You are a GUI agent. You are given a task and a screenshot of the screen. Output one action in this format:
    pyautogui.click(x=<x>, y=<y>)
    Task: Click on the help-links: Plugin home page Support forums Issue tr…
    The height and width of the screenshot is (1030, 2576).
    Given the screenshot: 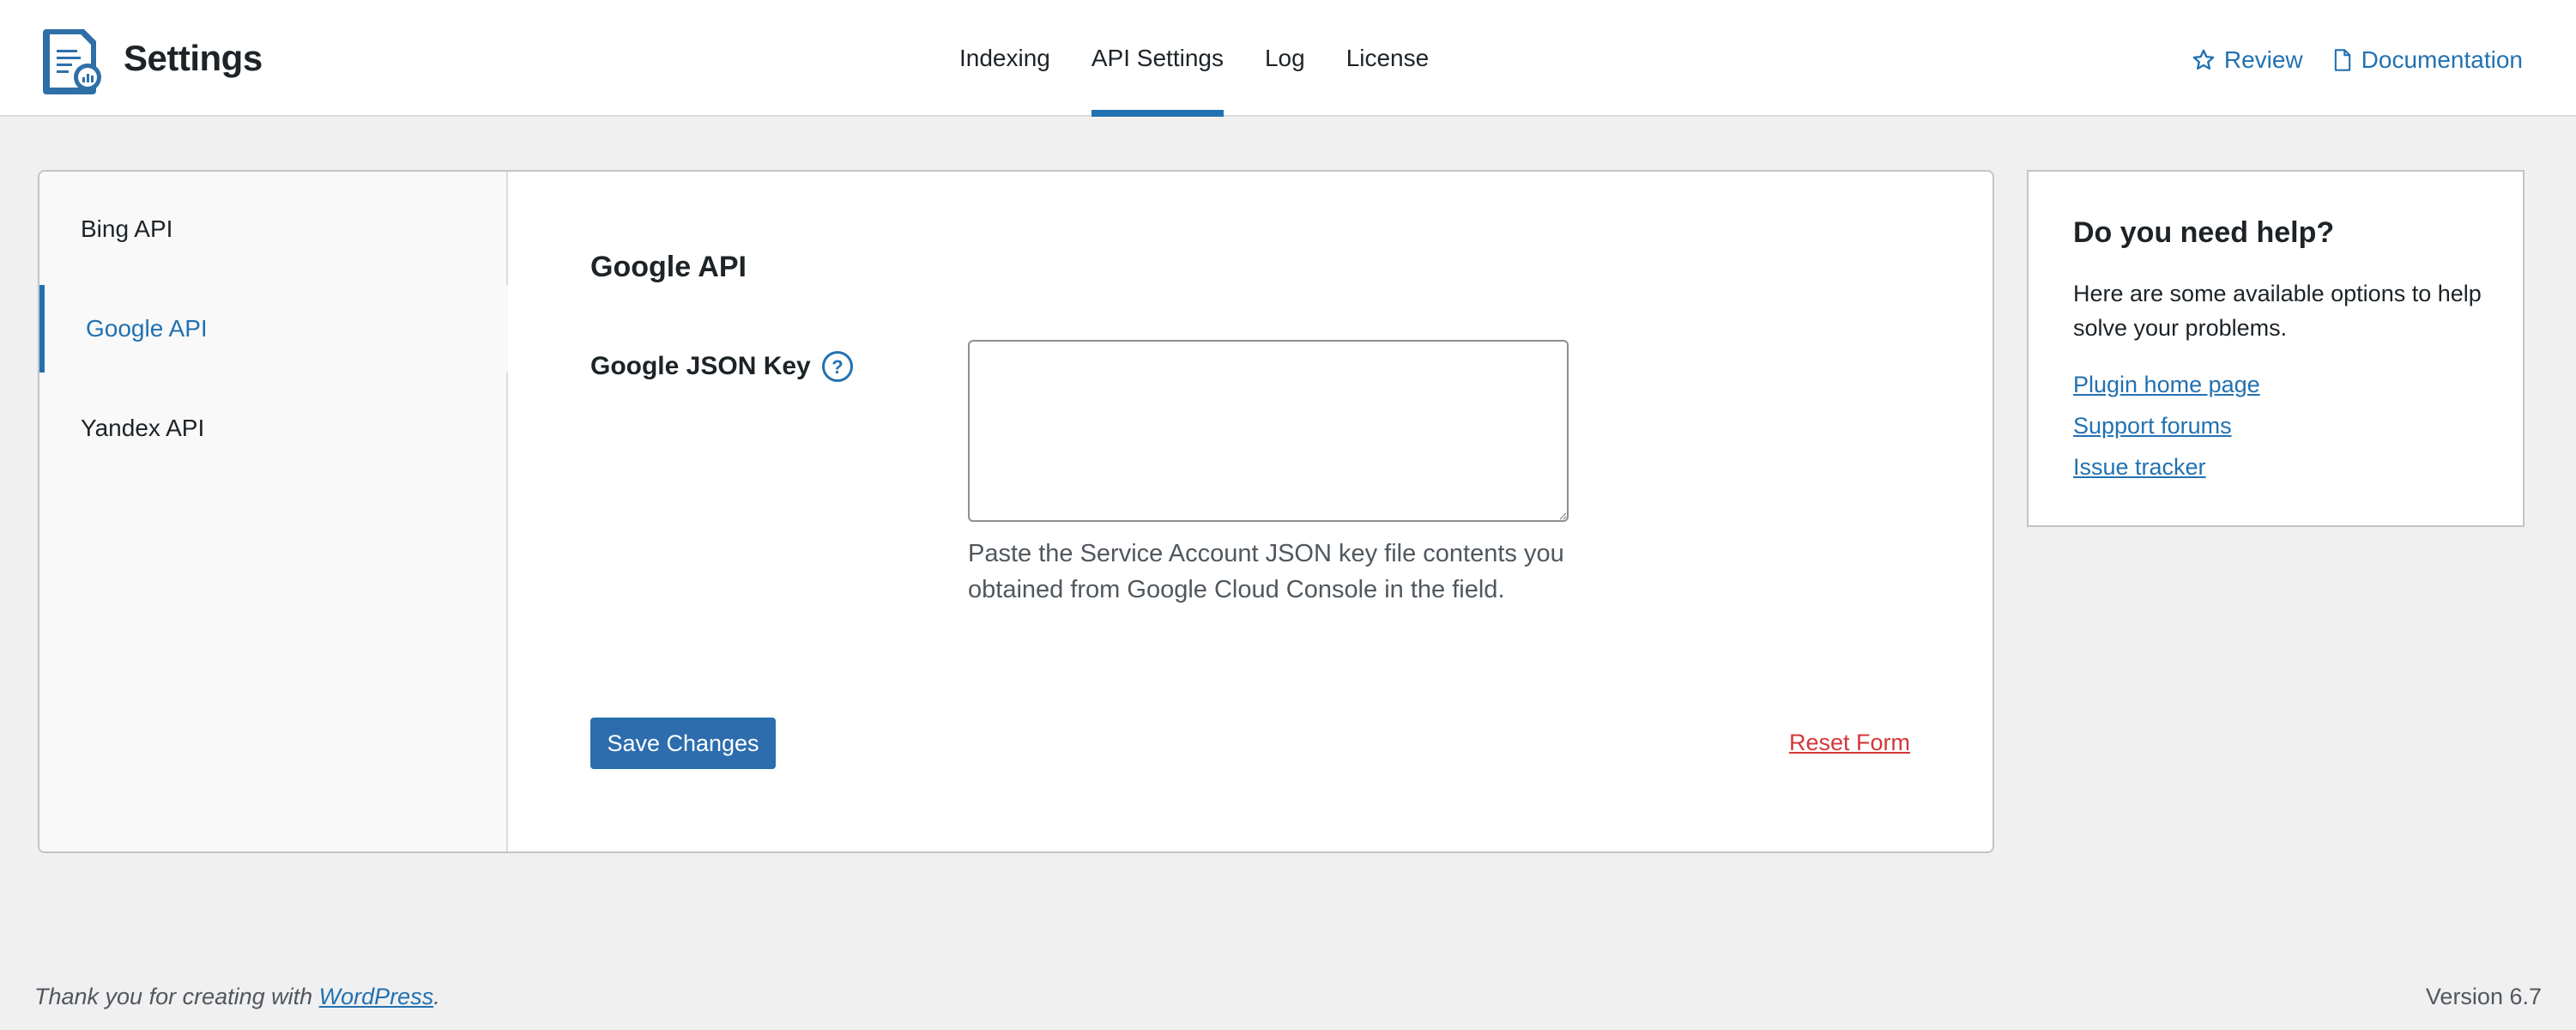 What is the action you would take?
    pyautogui.click(x=2166, y=426)
    